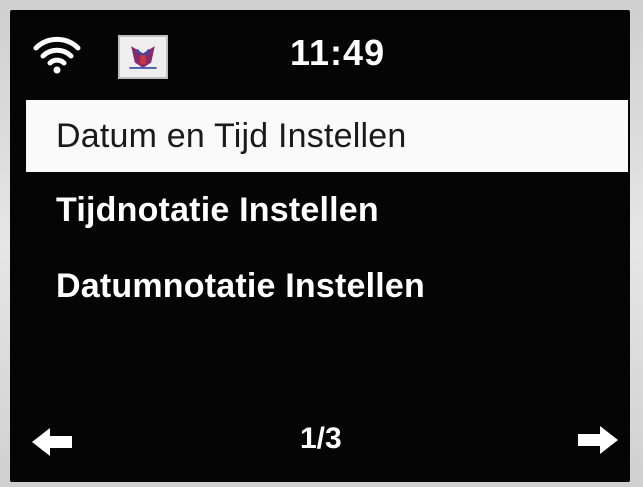 Image resolution: width=643 pixels, height=487 pixels. I want to click on arrow-right-icon, so click(598, 440).